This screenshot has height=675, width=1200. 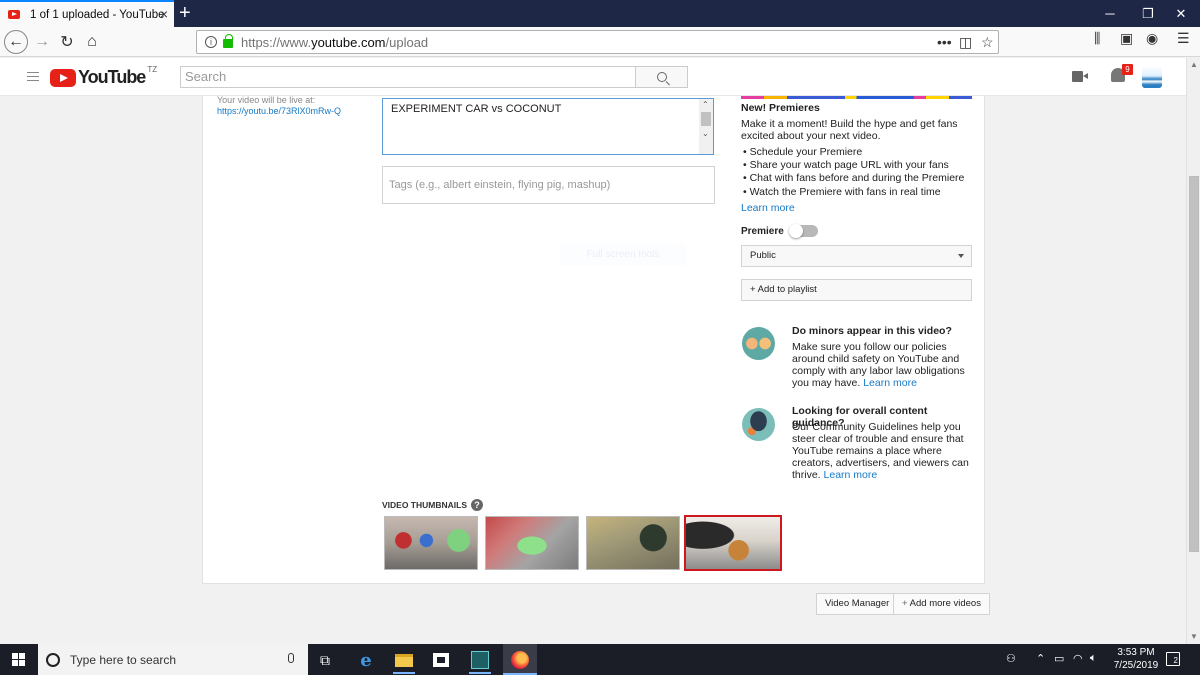 What do you see at coordinates (33, 76) in the screenshot?
I see `guide-menu-icon` at bounding box center [33, 76].